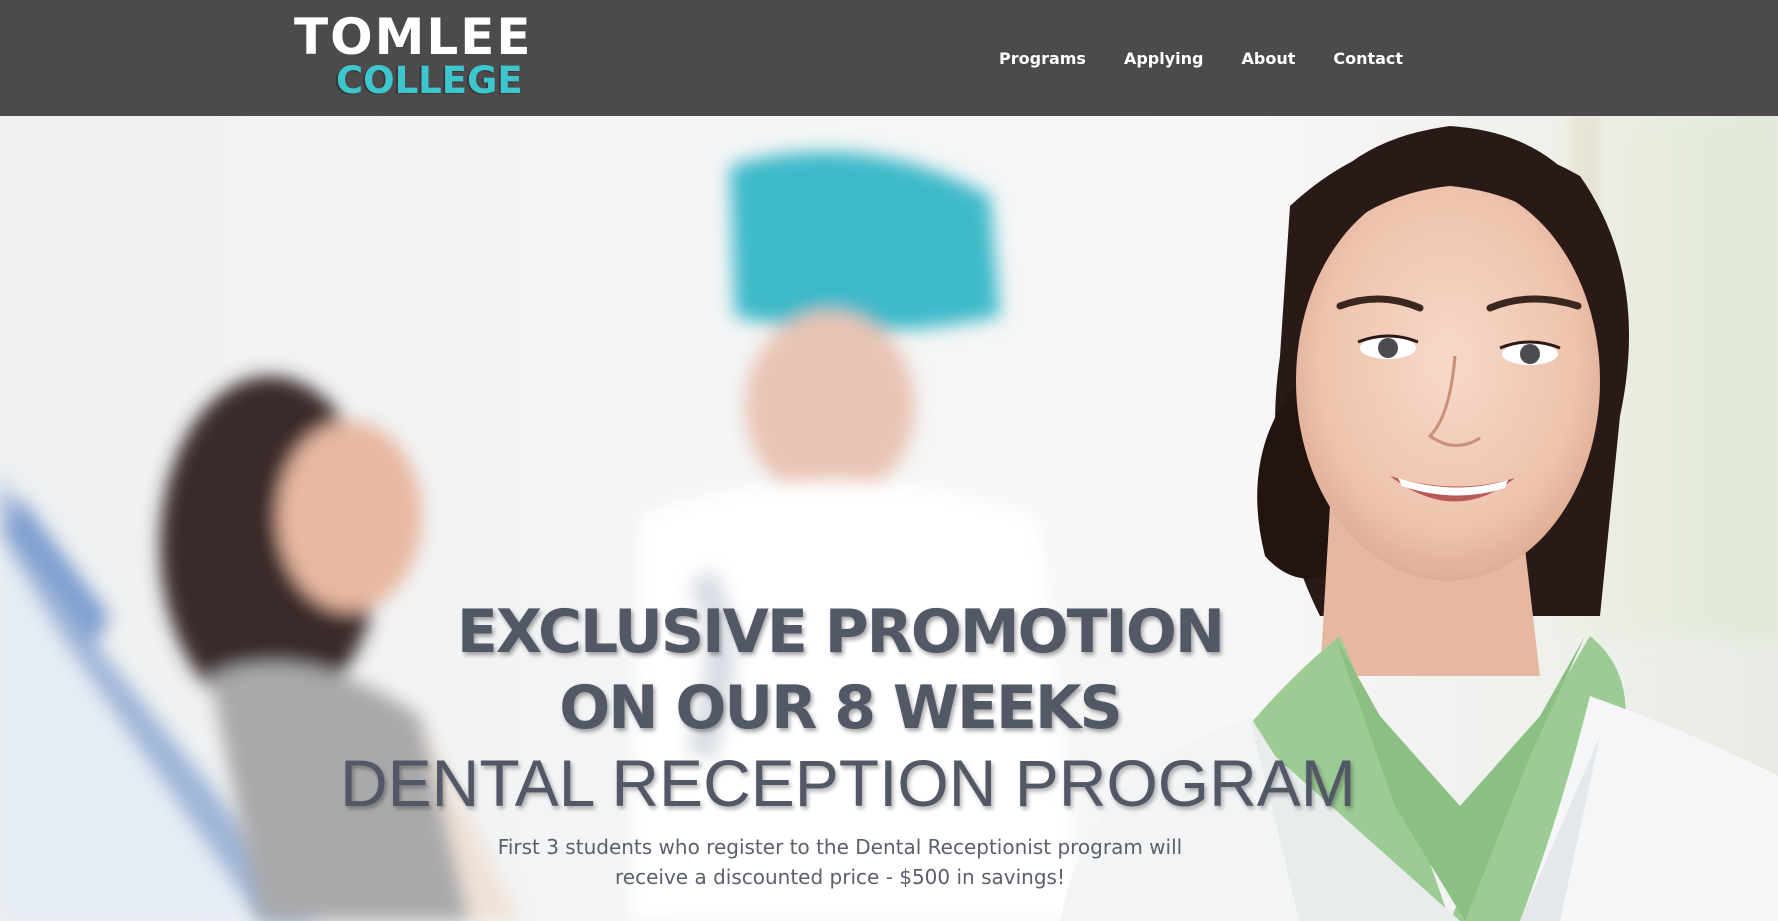  I want to click on logo-wordmark-bottom: COLLEGE, so click(429, 80).